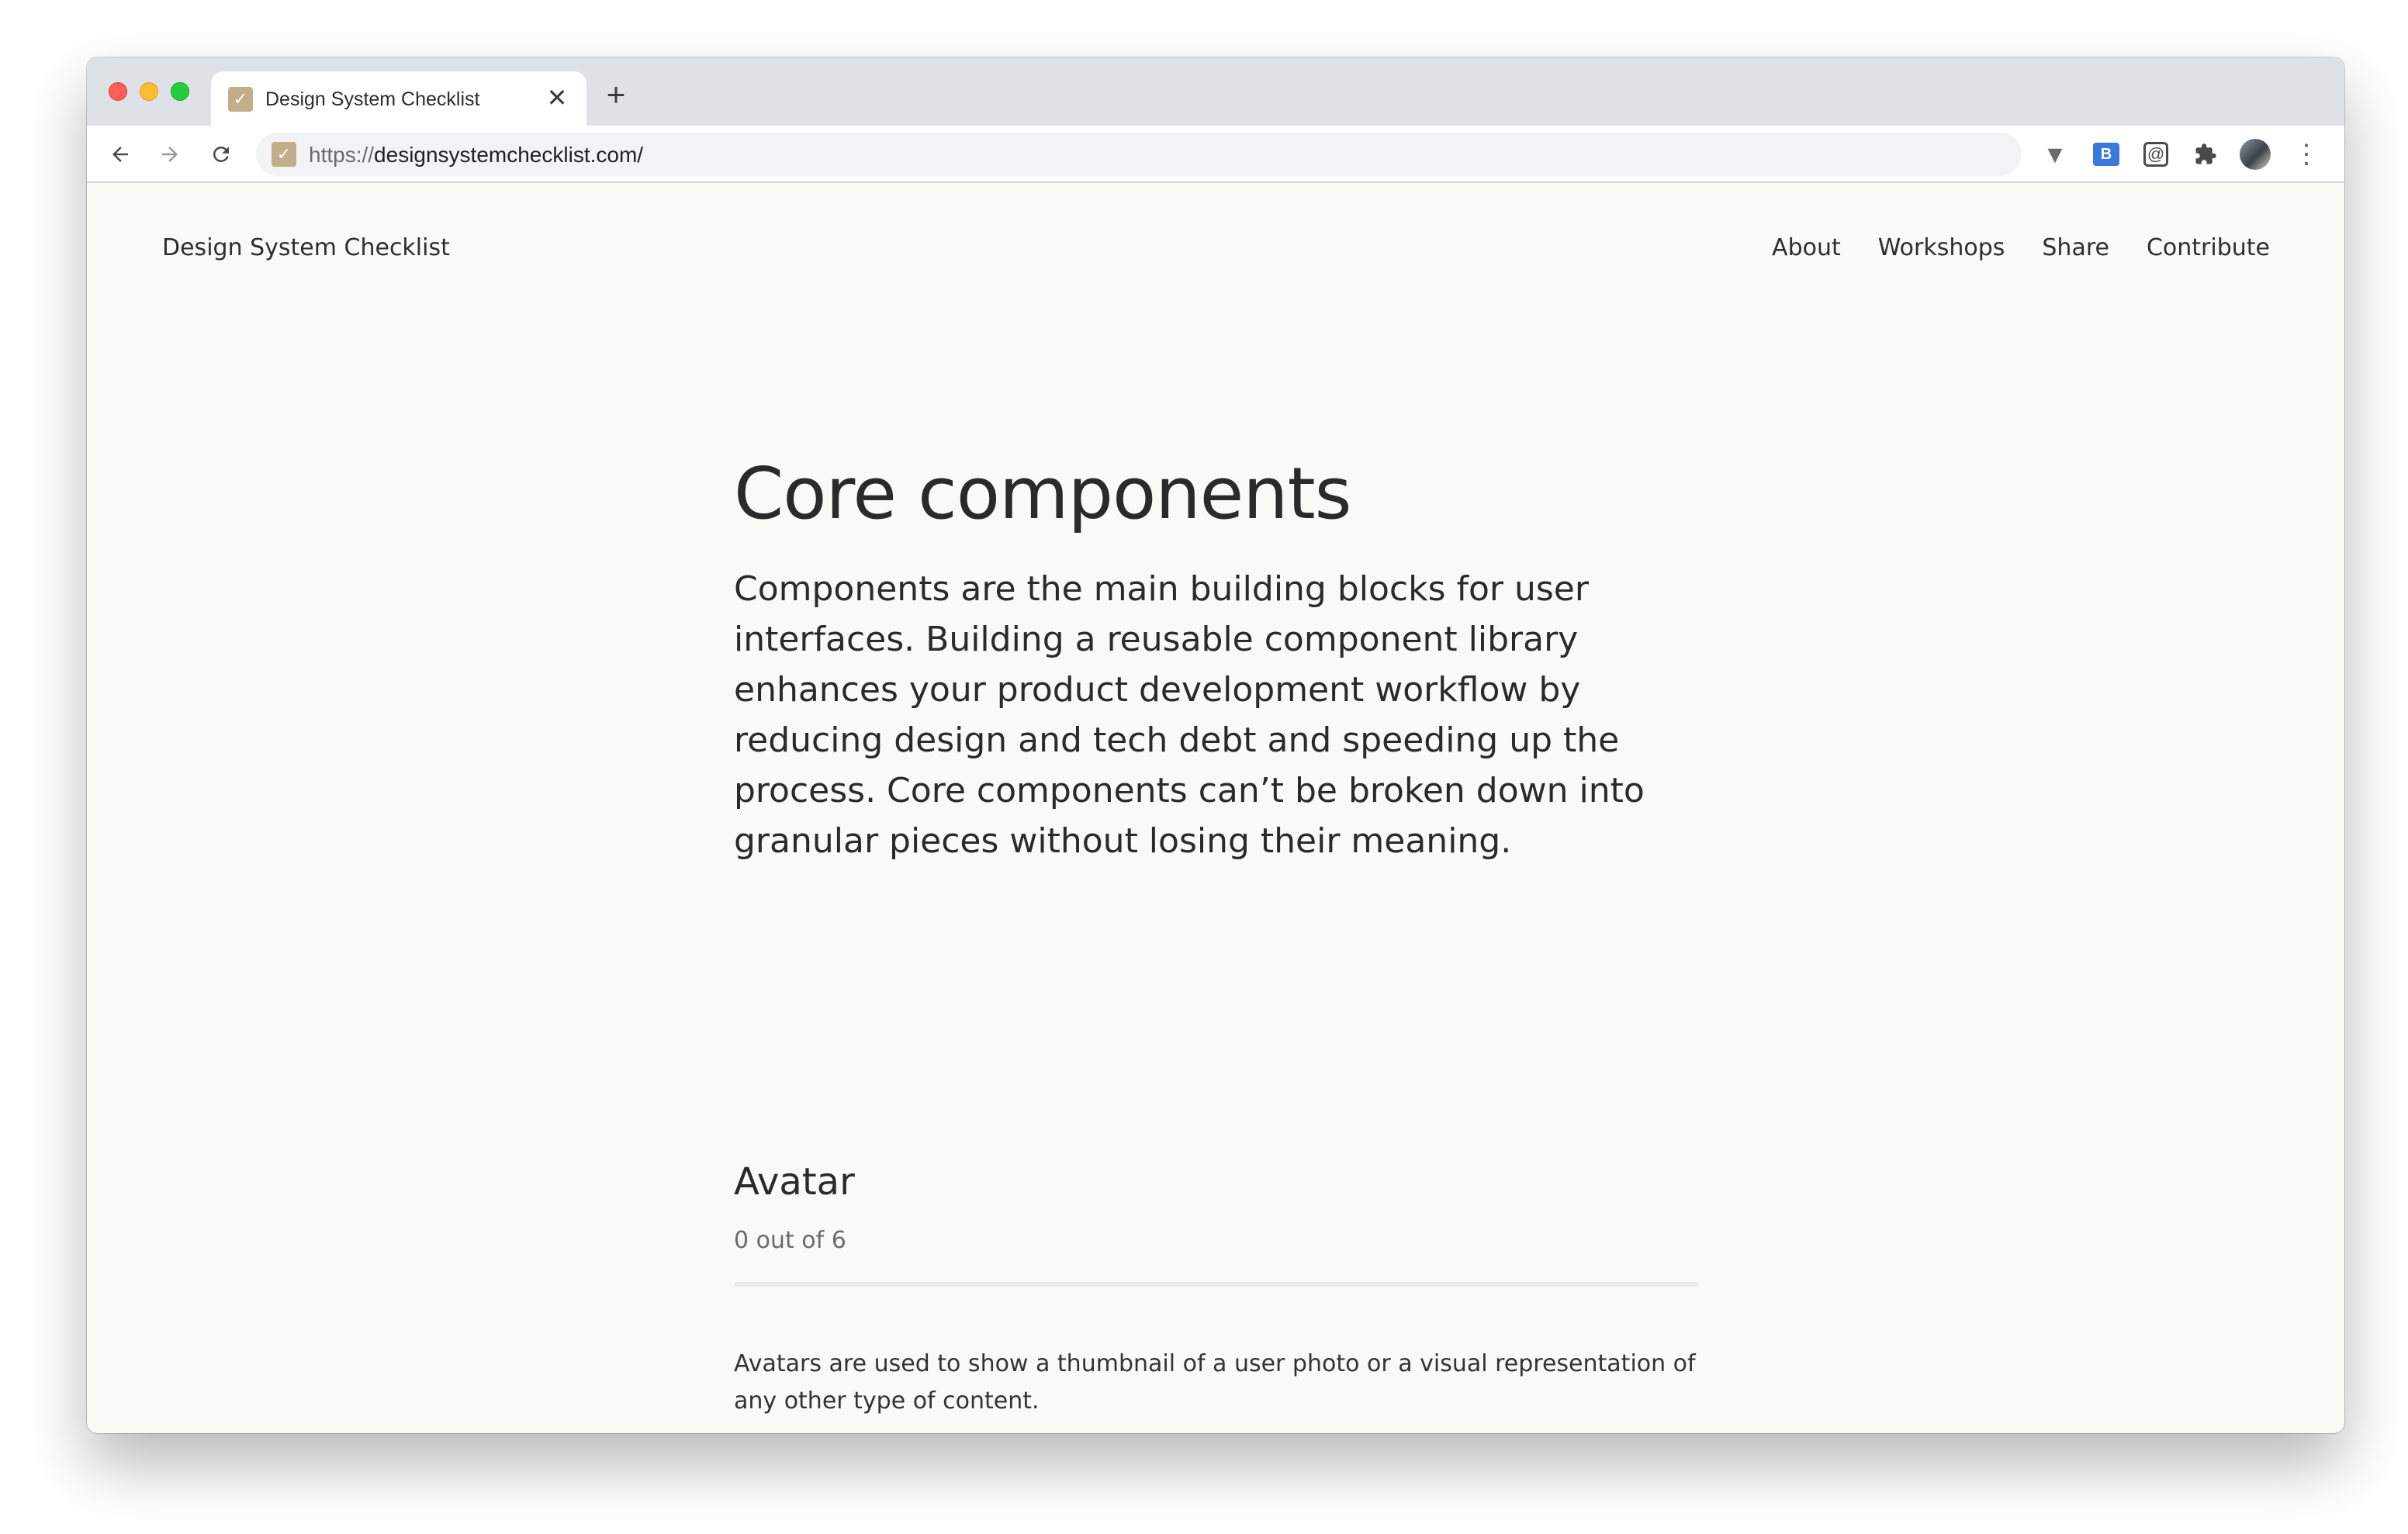  I want to click on profile-avatar, so click(2255, 154).